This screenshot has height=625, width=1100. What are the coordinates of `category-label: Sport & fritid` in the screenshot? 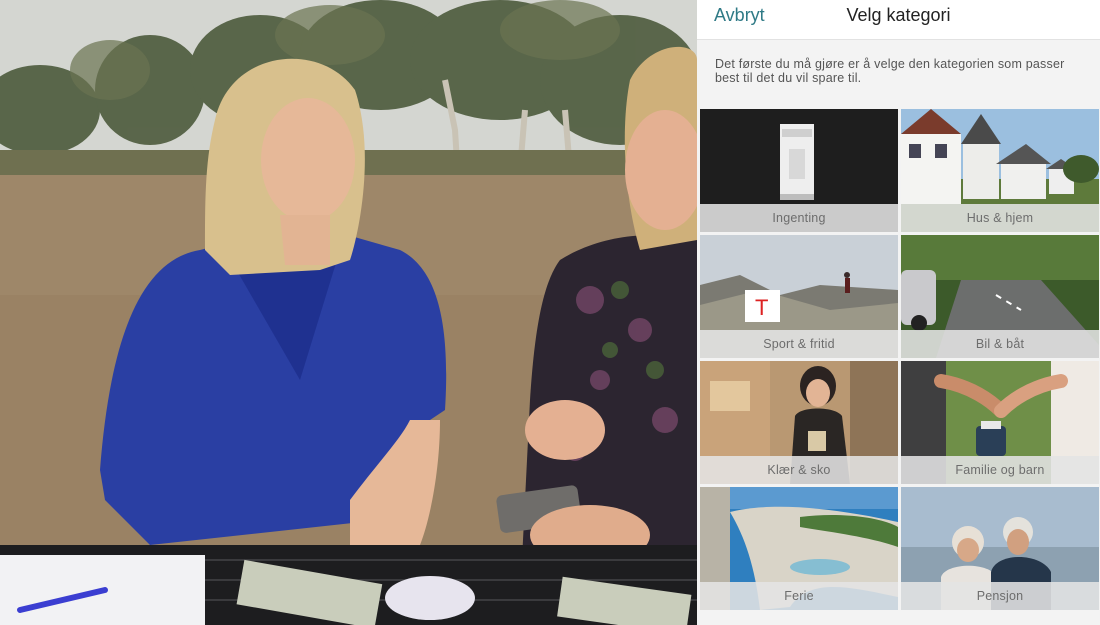 It's located at (799, 344).